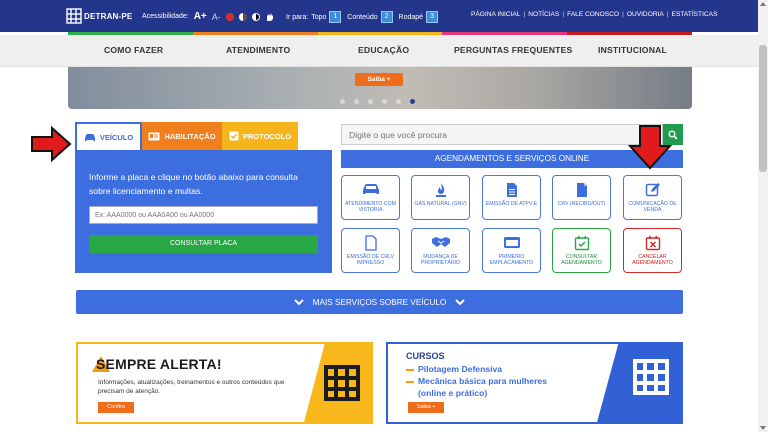 This screenshot has height=432, width=768. Describe the element at coordinates (200, 16) in the screenshot. I see `font-increase-button: A+` at that location.